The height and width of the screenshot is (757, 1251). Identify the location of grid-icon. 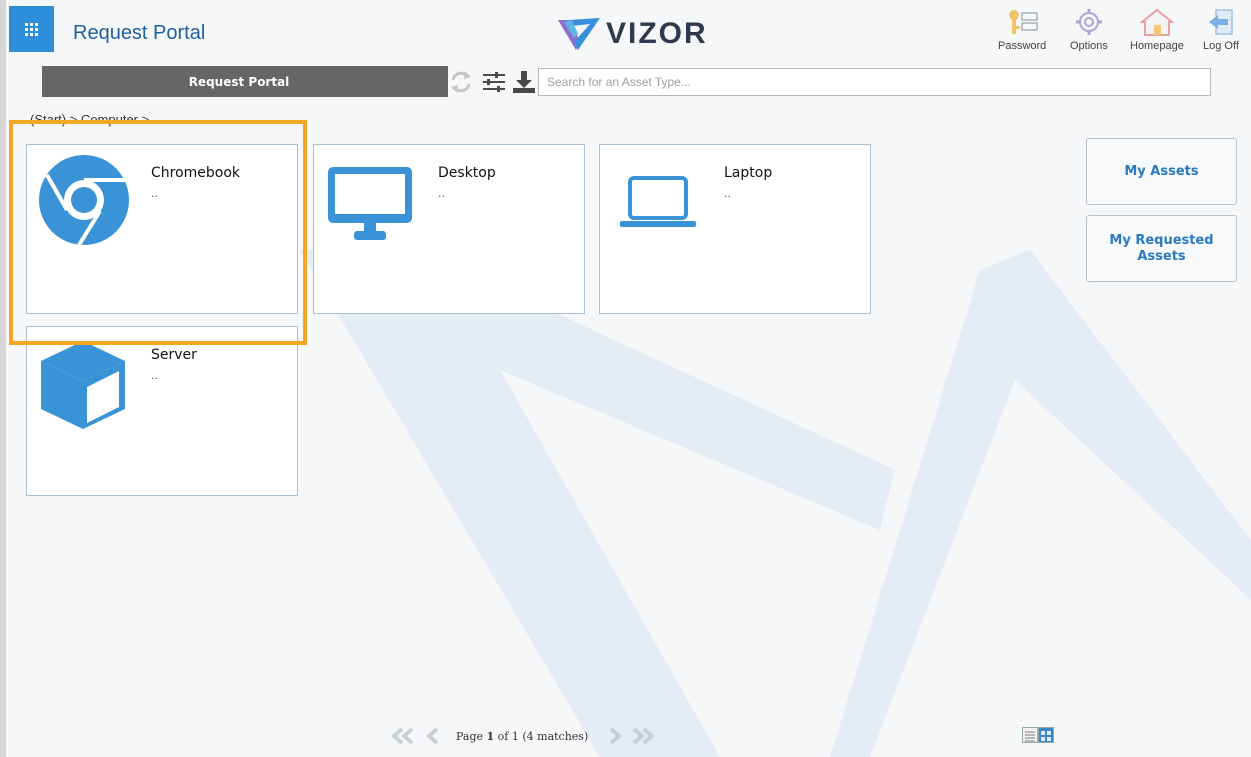
(31, 29).